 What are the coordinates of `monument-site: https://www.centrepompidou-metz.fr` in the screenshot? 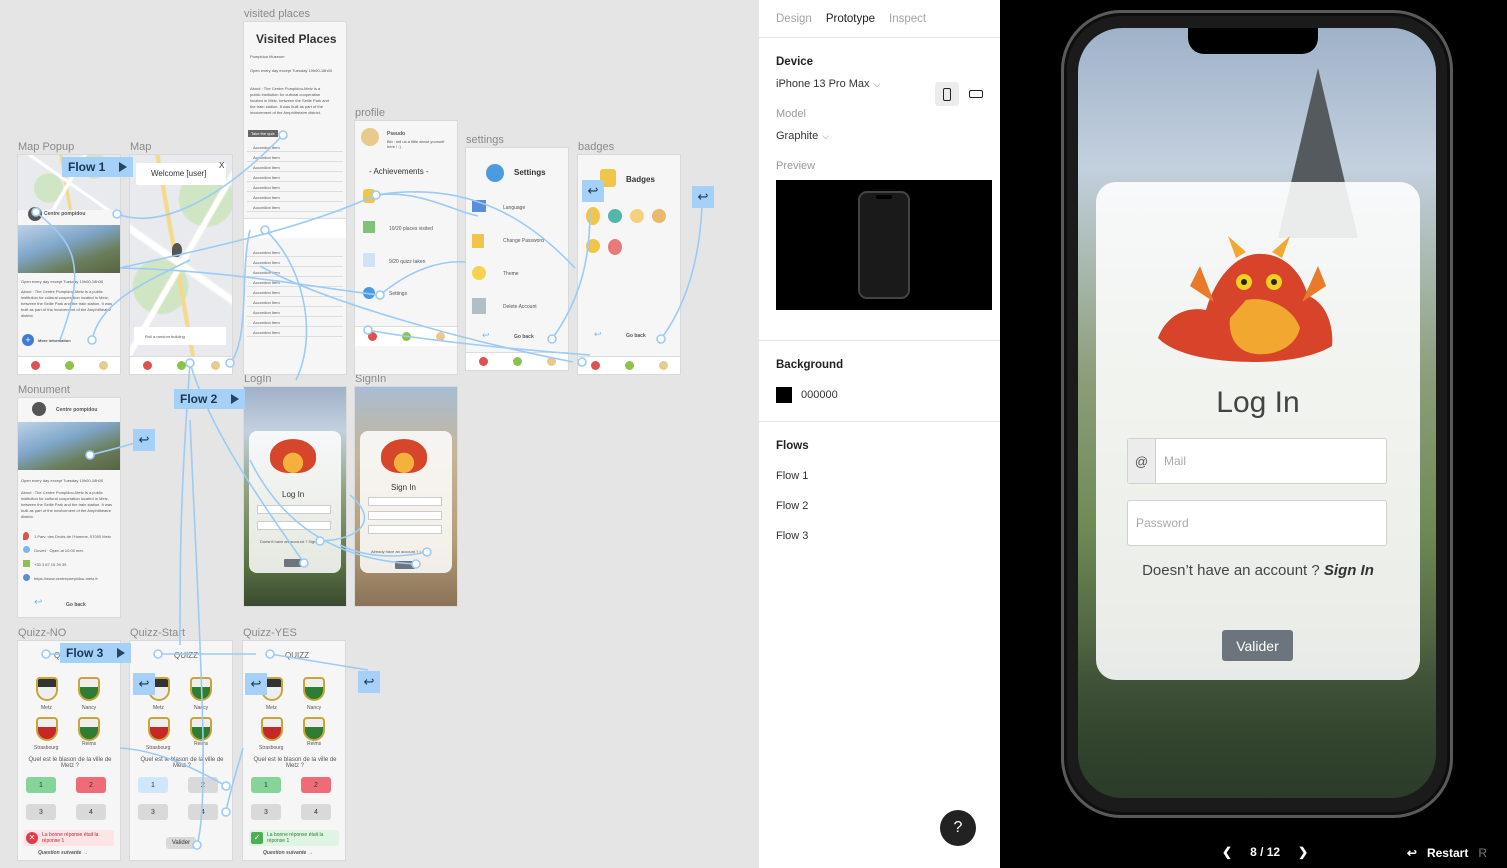 It's located at (66, 578).